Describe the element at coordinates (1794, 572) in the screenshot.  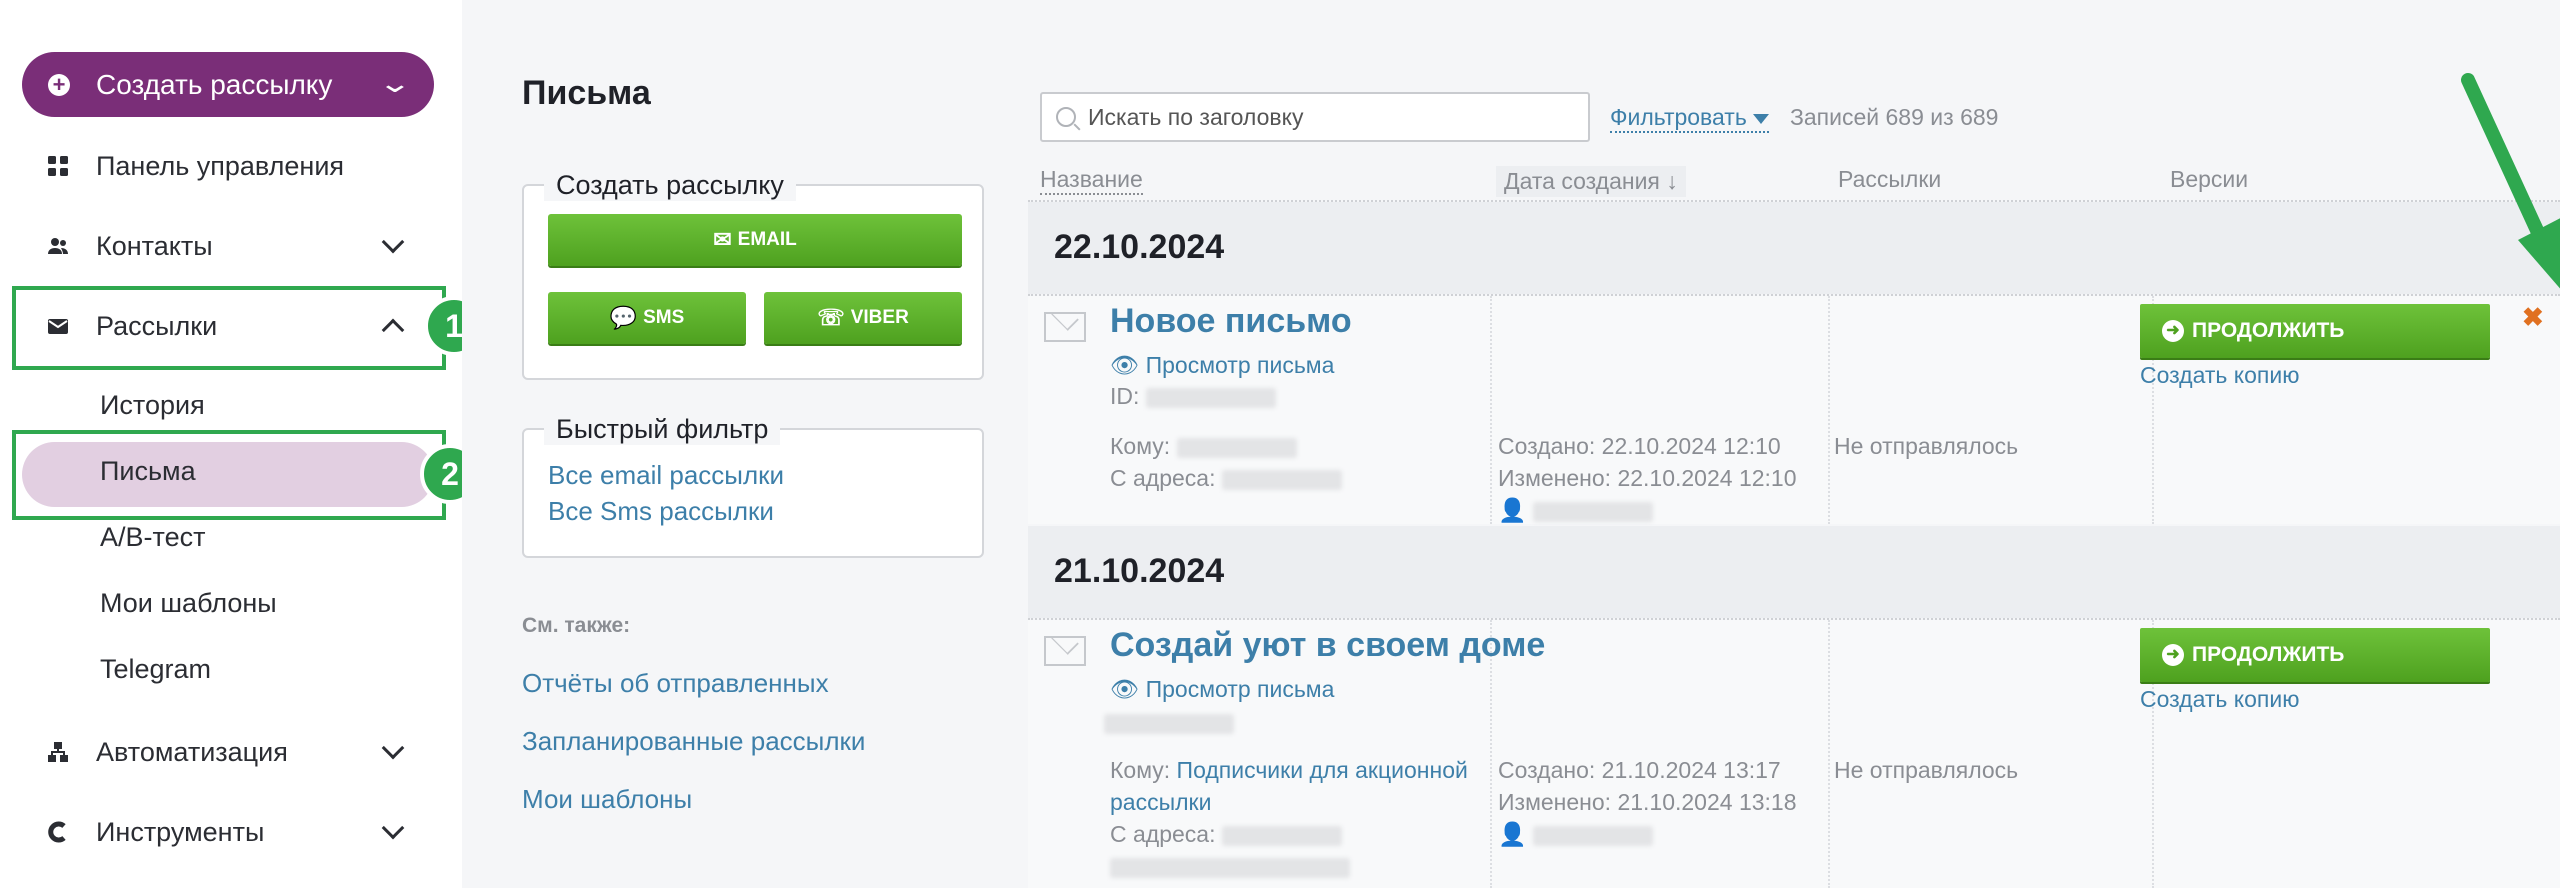
I see `date-group-header: 21.10.2024` at that location.